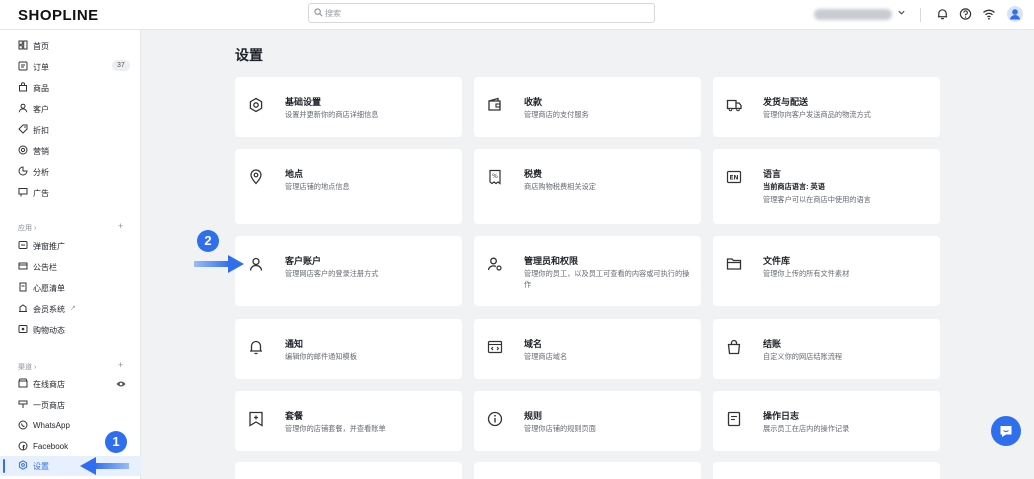 This screenshot has width=1034, height=479. I want to click on sidebar-item-membership: 会员系统 ↗, so click(70, 309).